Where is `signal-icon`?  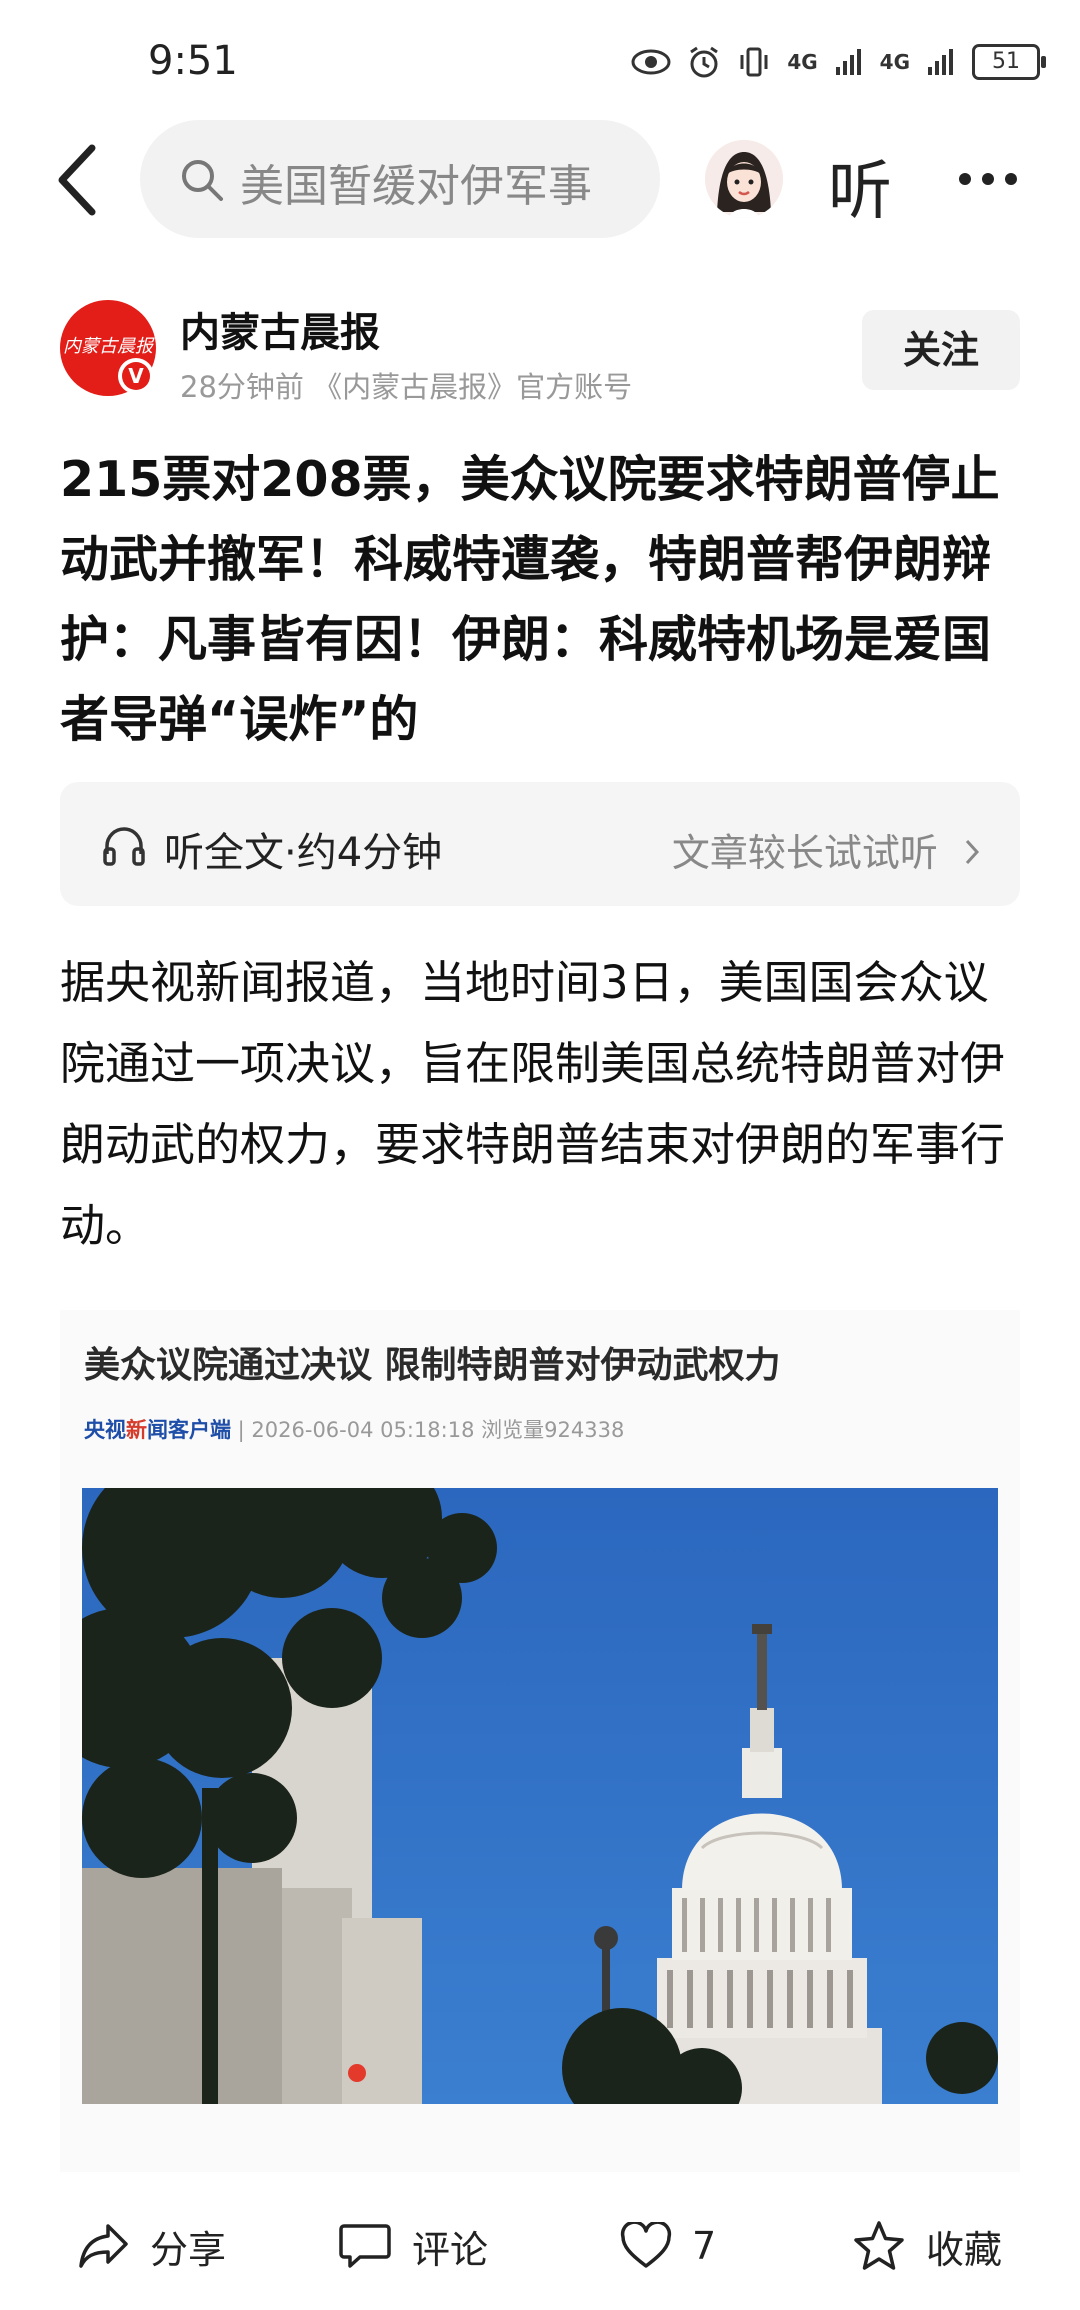
signal-icon is located at coordinates (848, 62).